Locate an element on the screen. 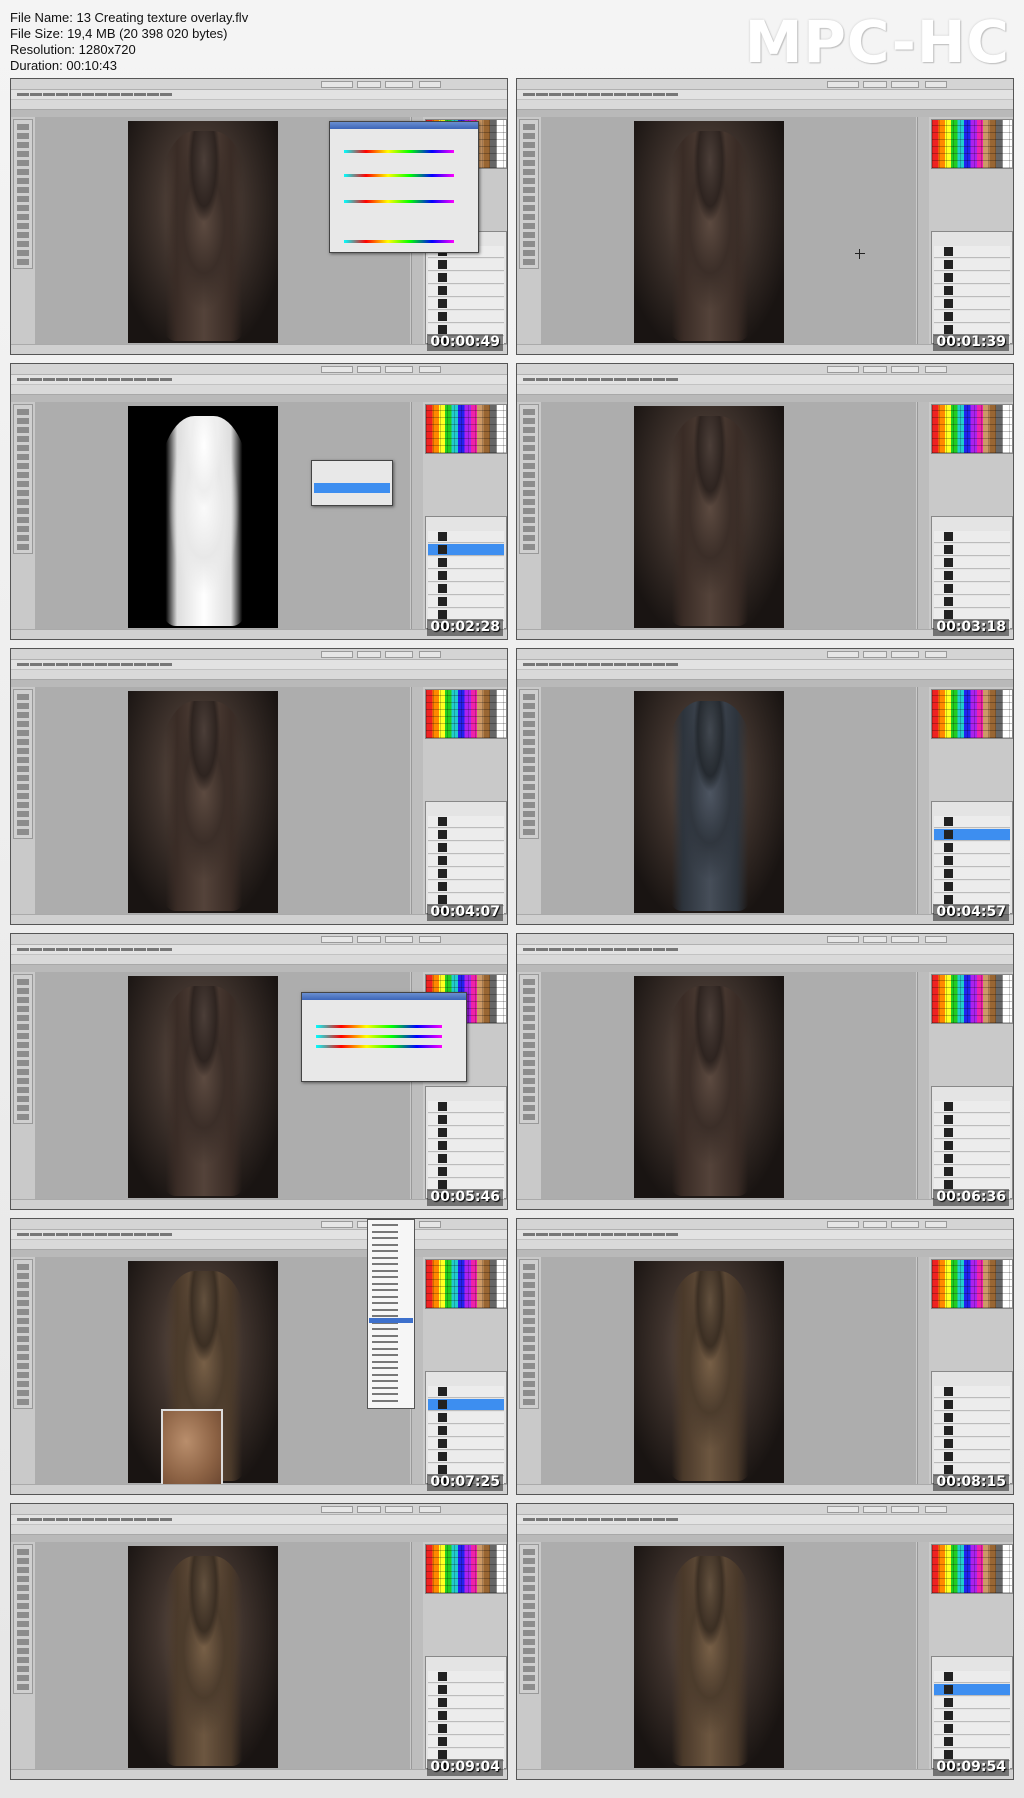 The width and height of the screenshot is (1024, 1798). video-thumbnail: 00:07:25 is located at coordinates (259, 1356).